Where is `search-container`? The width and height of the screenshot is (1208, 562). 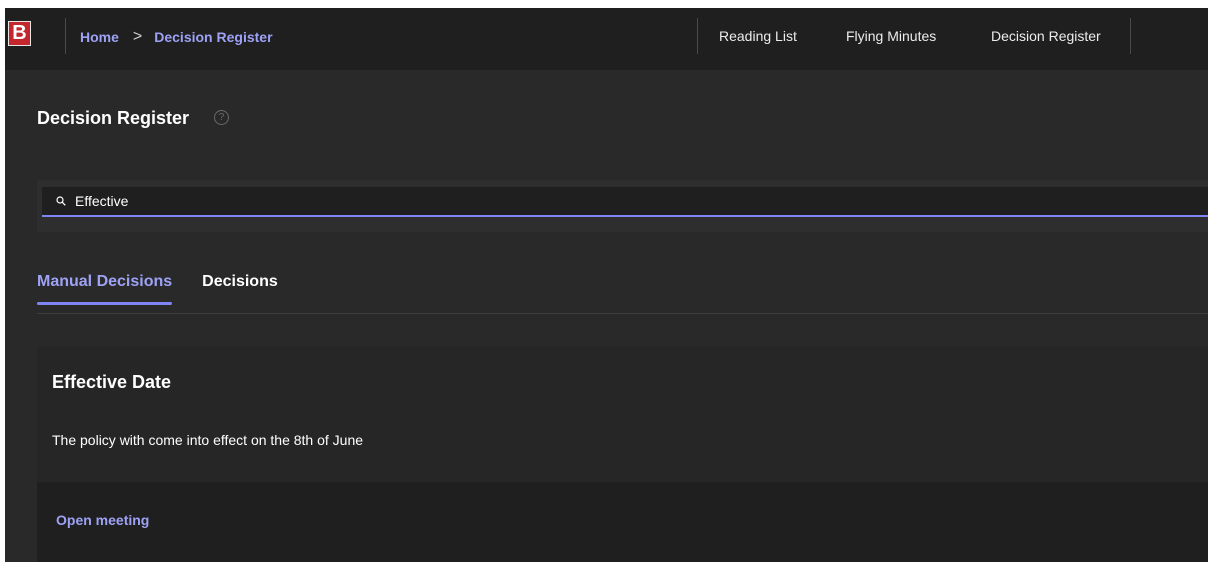
search-container is located at coordinates (622, 206).